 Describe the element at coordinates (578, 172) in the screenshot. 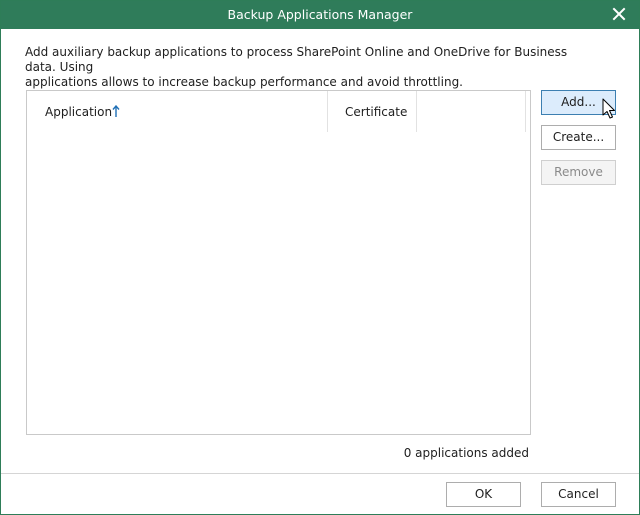

I see `remove-button: Remove` at that location.